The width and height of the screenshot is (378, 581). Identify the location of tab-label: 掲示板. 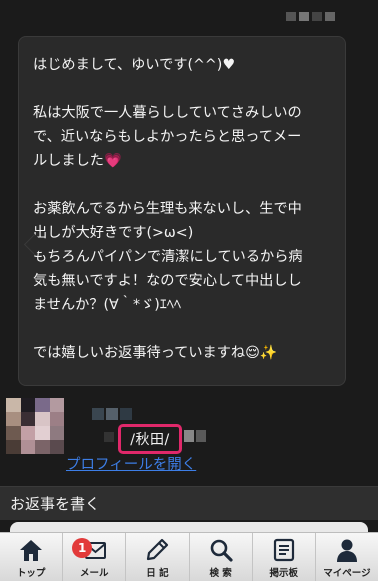
(284, 573).